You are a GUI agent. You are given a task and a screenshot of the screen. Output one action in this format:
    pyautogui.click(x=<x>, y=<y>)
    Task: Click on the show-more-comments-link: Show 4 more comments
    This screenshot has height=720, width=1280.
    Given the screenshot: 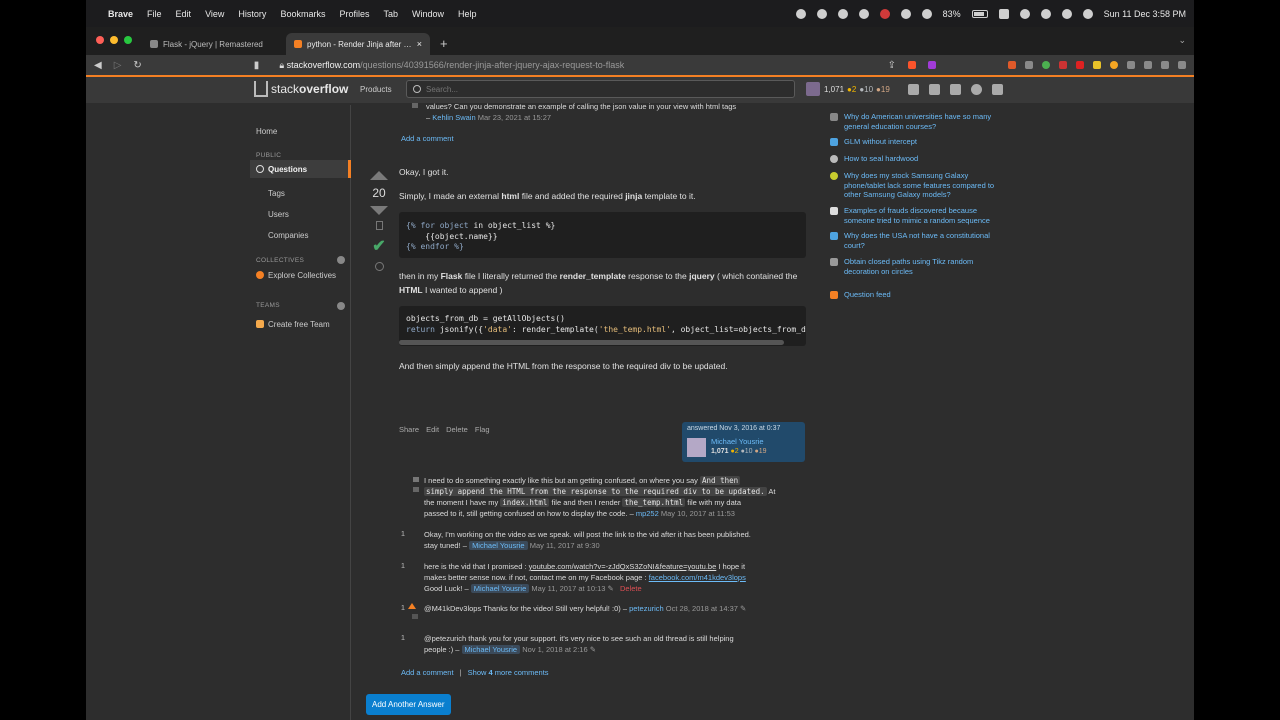 What is the action you would take?
    pyautogui.click(x=508, y=672)
    